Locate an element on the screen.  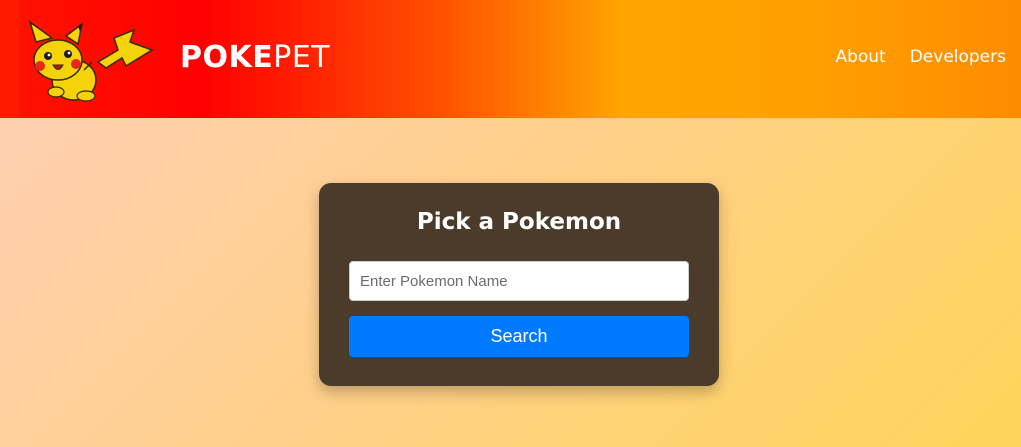
card-title: Pick a Pokemon is located at coordinates (519, 222).